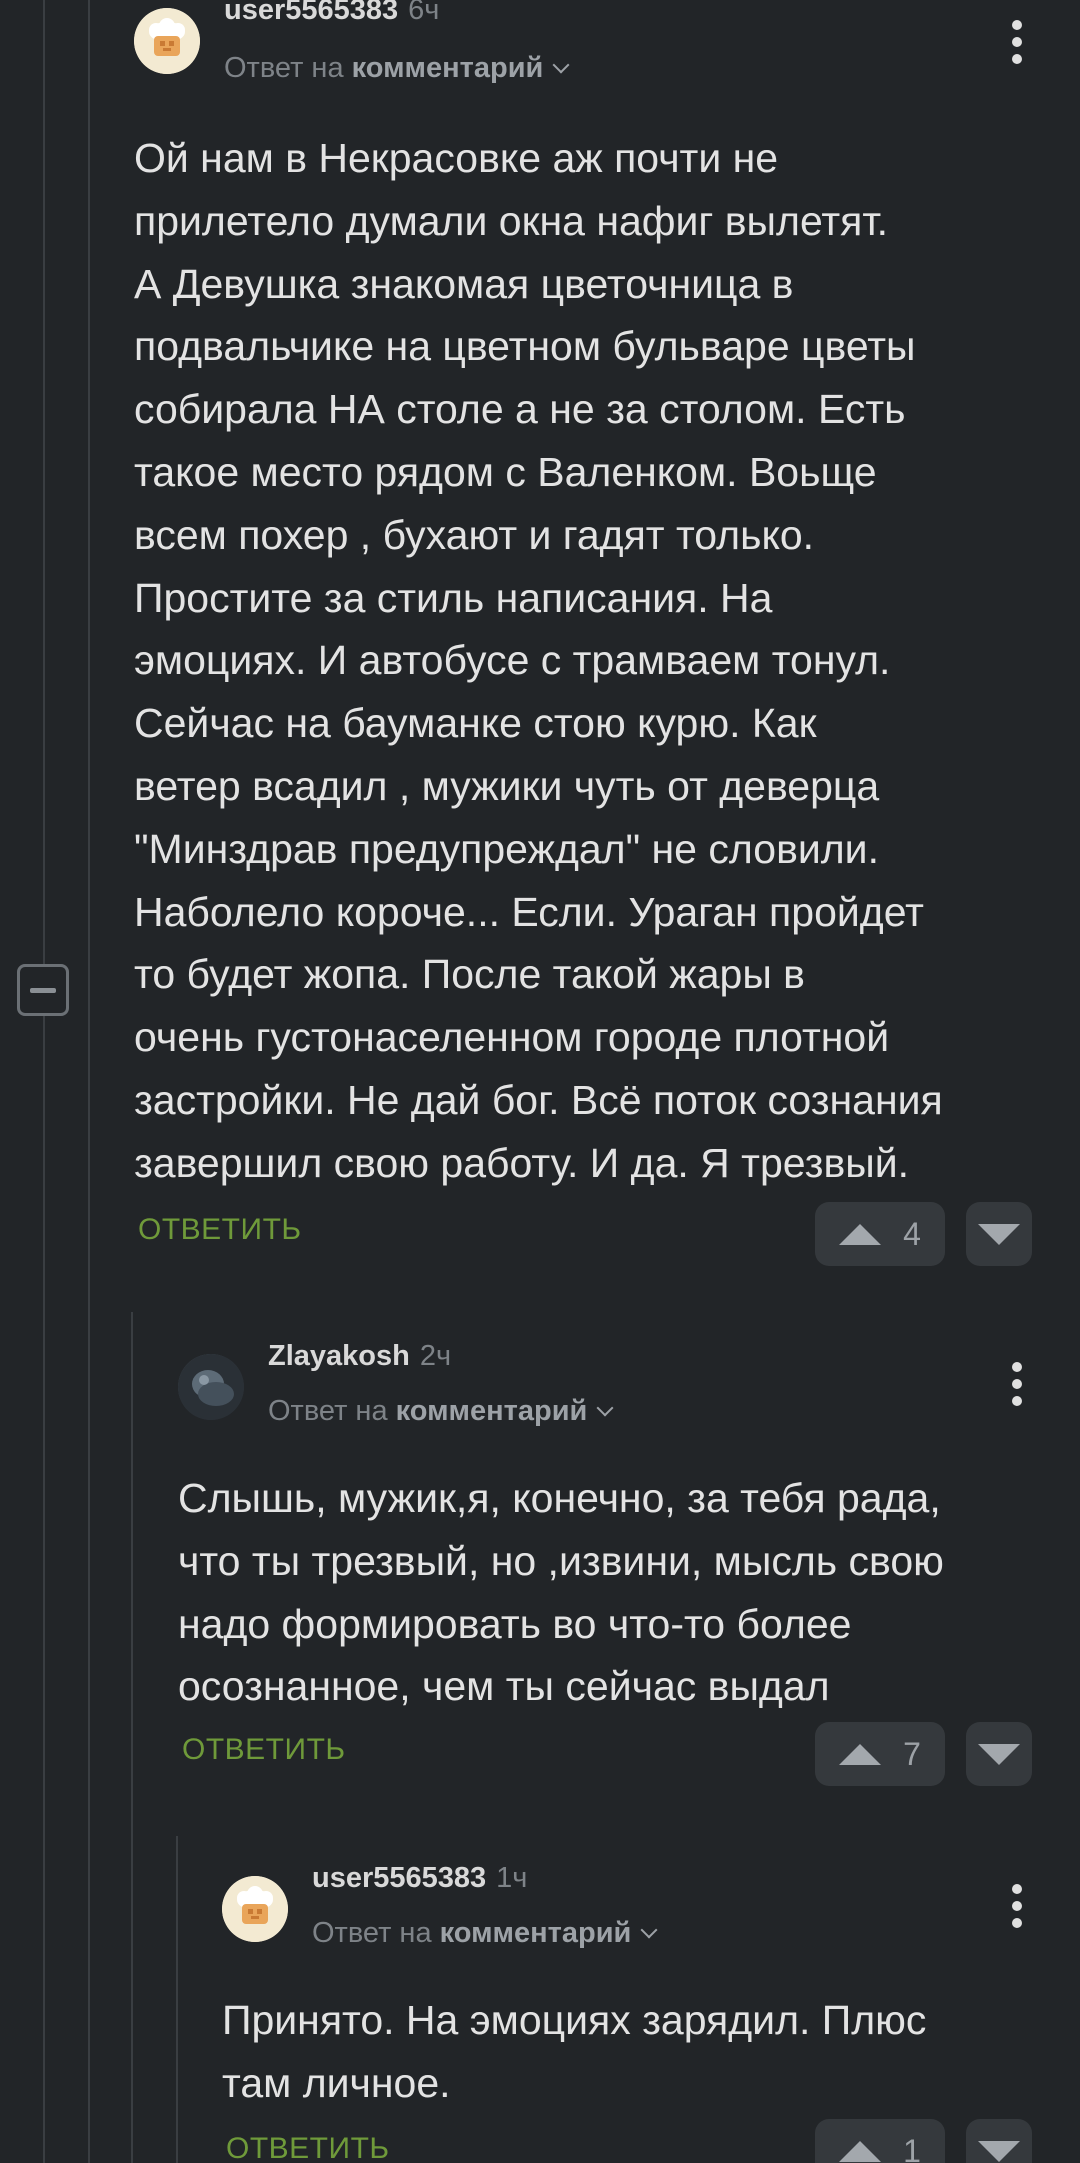  What do you see at coordinates (583, 45) in the screenshot?
I see `comment-header: user5565383 6ч Ответ на комментарий` at bounding box center [583, 45].